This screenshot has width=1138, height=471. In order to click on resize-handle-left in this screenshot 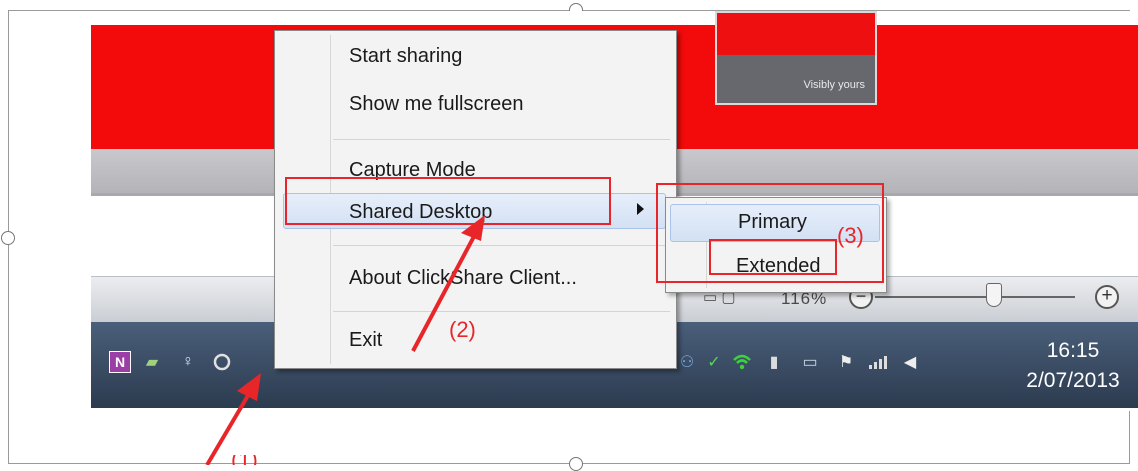, I will do `click(8, 238)`.